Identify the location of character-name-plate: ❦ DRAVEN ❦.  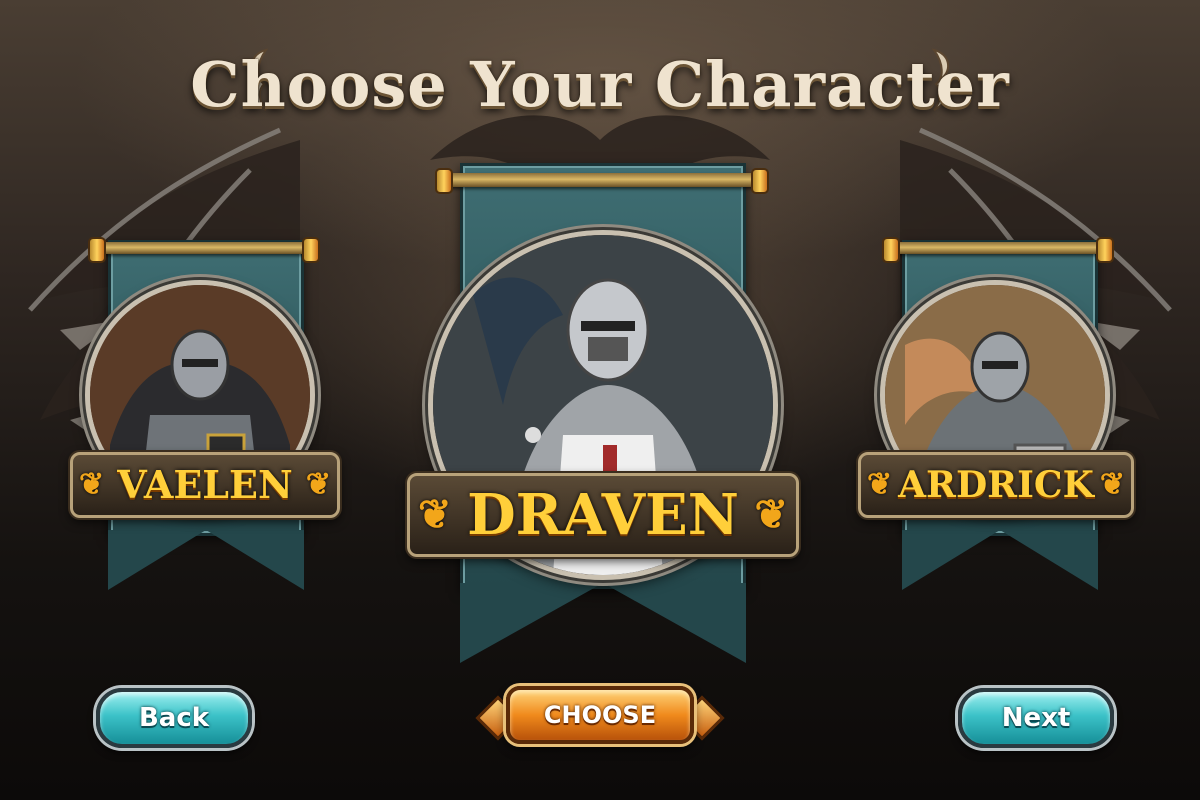
(603, 515).